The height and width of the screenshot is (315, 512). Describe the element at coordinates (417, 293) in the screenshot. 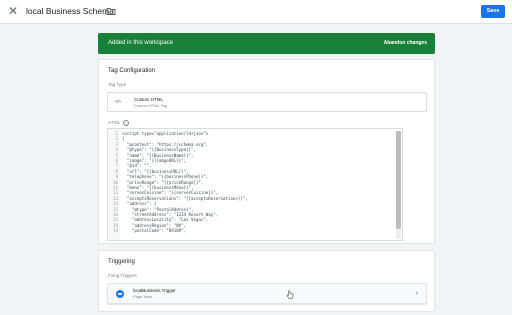

I see `chevron-right-icon: ›` at that location.